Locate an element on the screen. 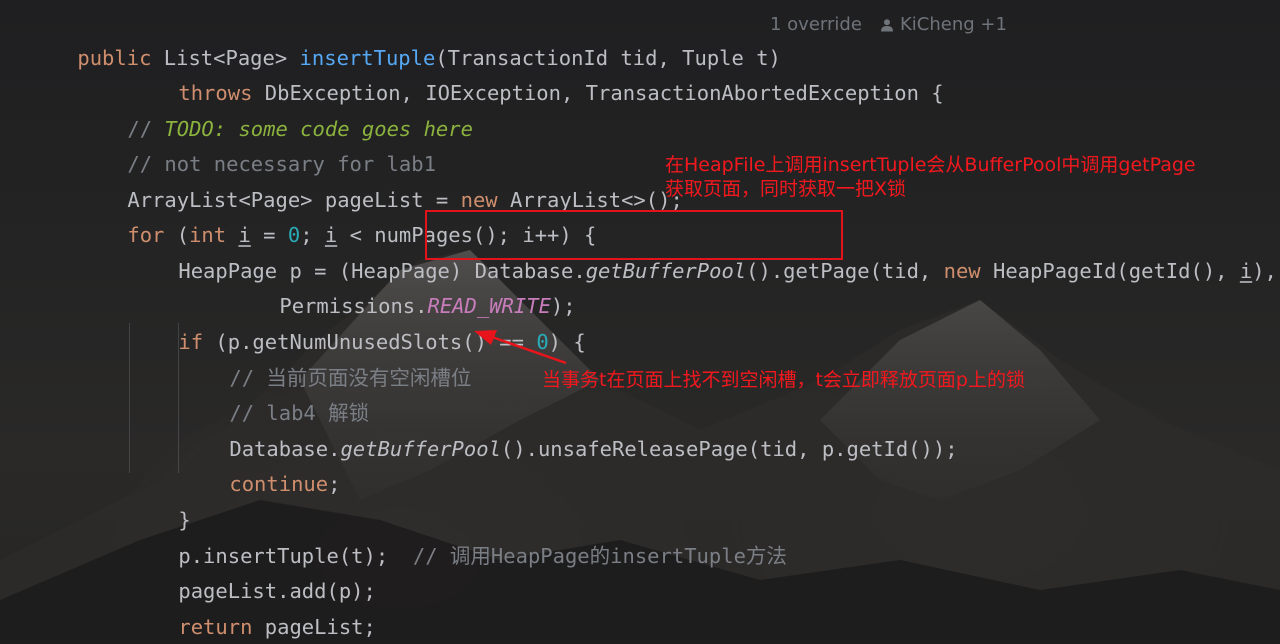  override-hint: 1 override is located at coordinates (816, 24).